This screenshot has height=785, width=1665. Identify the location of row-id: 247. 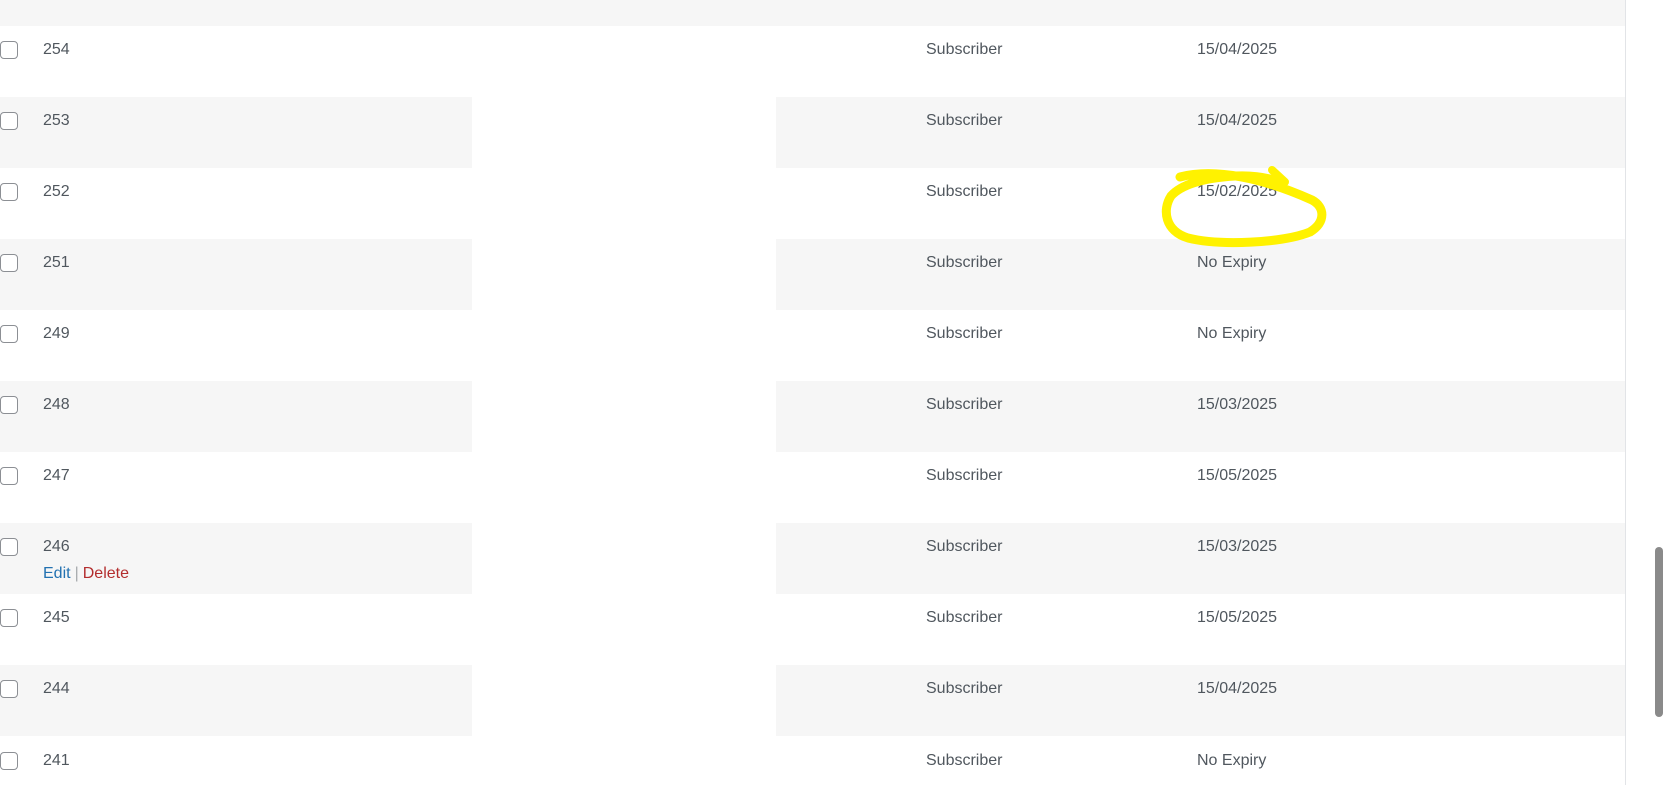
(56, 475).